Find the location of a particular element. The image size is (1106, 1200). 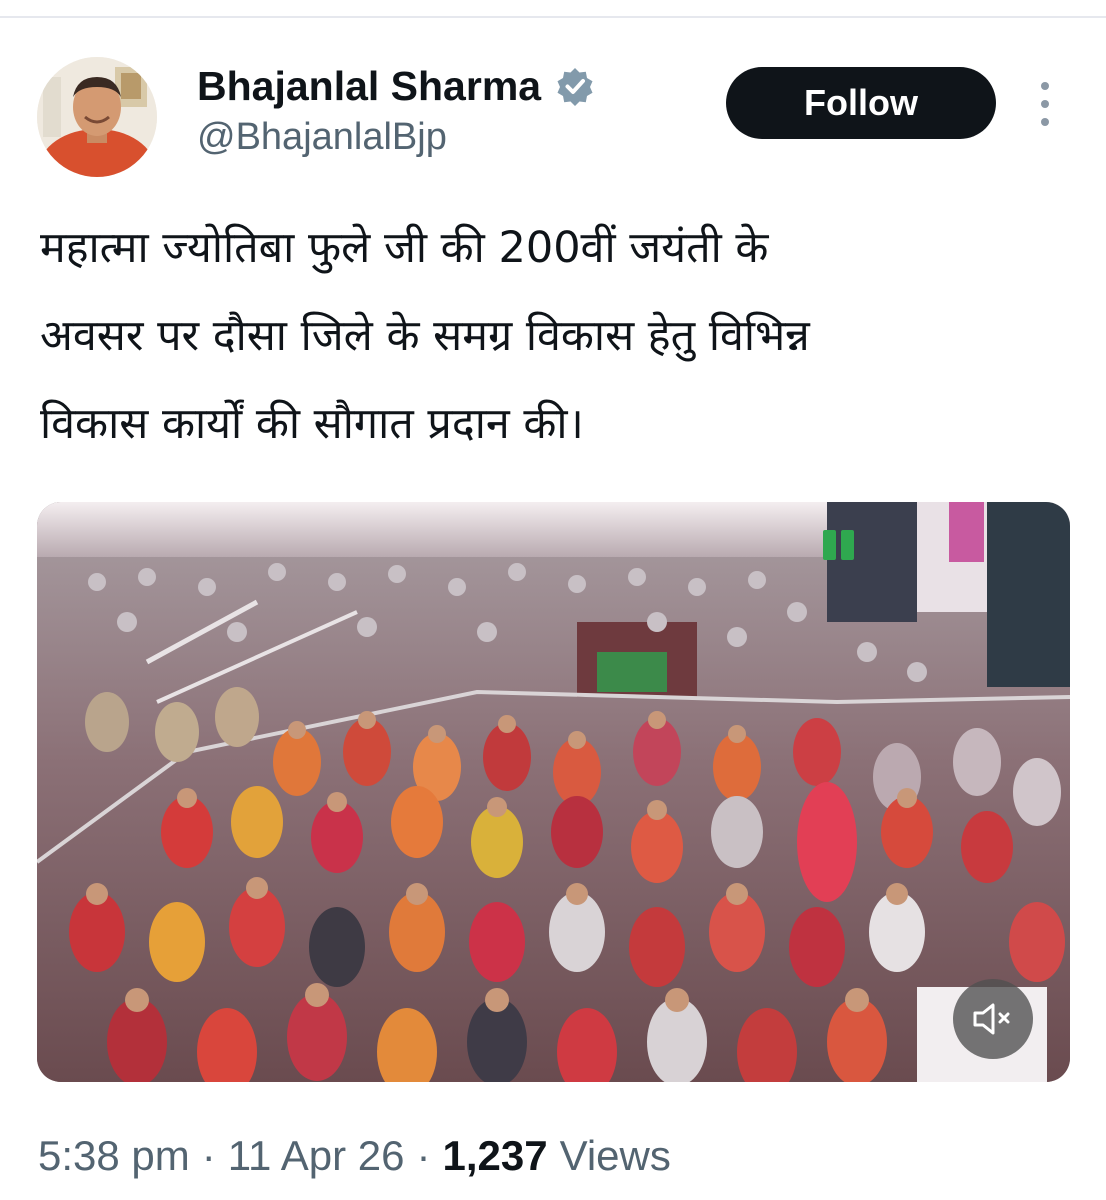

views-label: Views is located at coordinates (615, 1155).